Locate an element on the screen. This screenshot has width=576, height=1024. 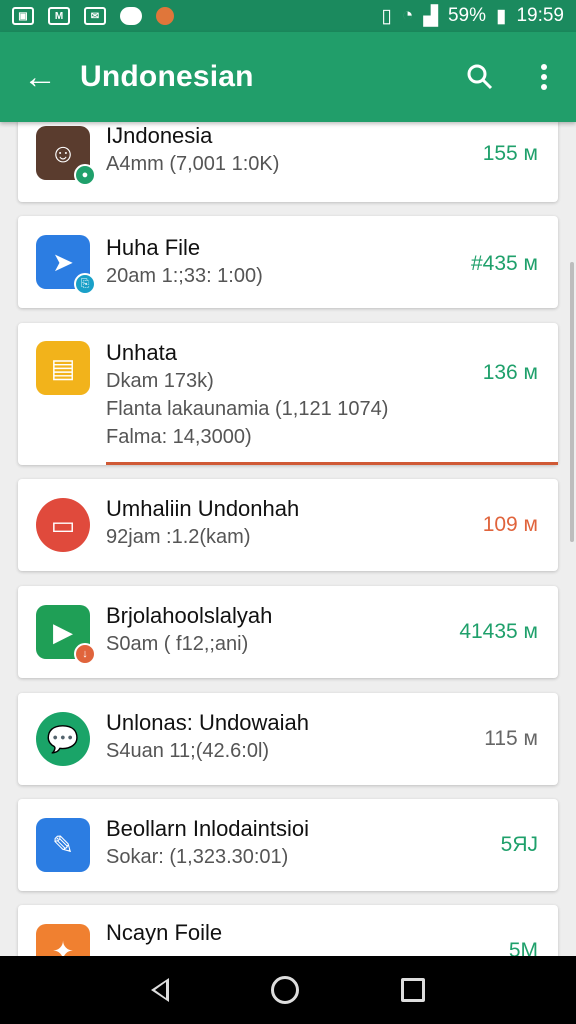
item-detail: Sokar: (1,323.30:01) is located at coordinates (197, 857).